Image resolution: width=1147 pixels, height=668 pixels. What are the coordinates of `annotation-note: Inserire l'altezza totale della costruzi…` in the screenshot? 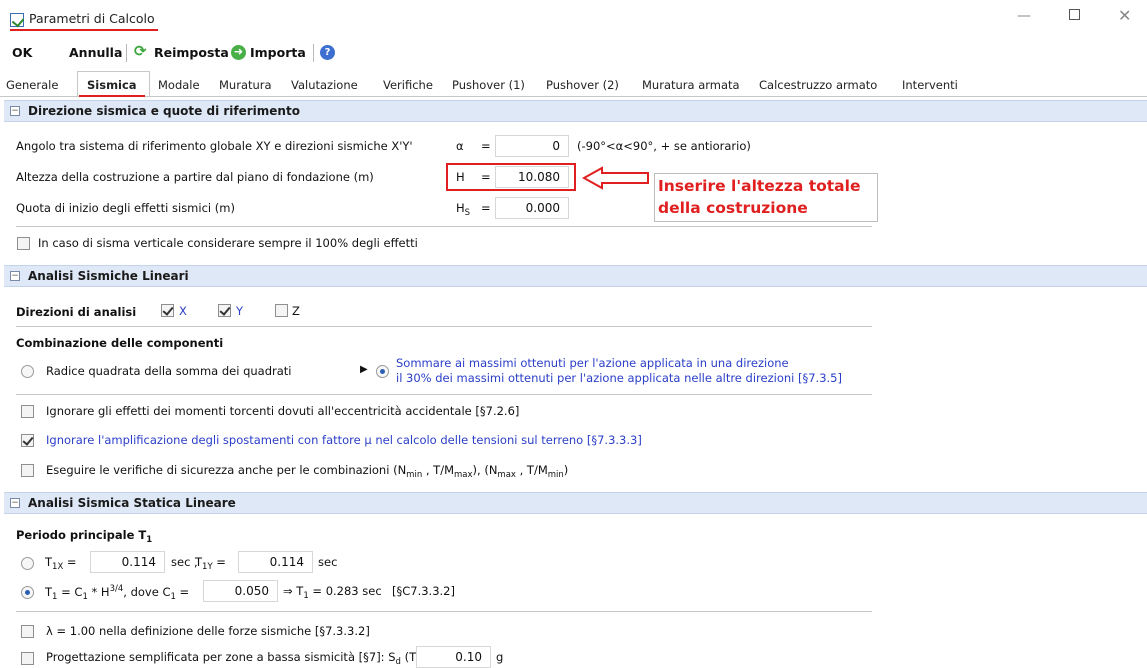 It's located at (766, 197).